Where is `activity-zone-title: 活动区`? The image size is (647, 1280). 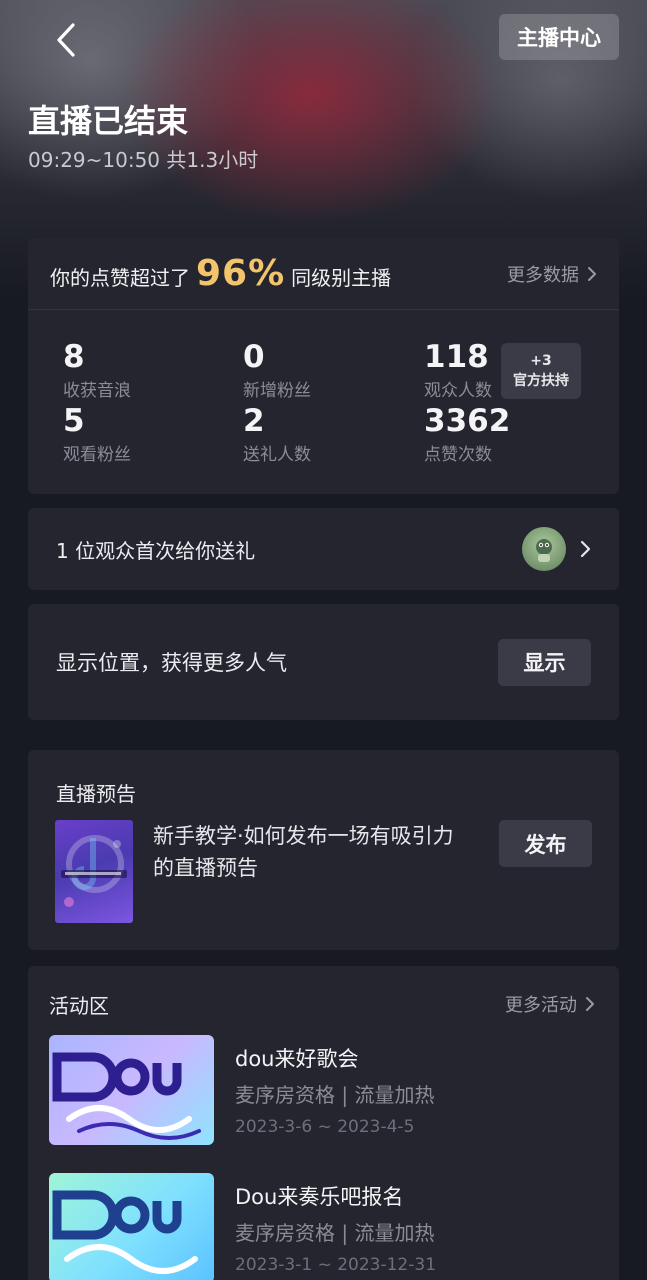
activity-zone-title: 活动区 is located at coordinates (79, 1006).